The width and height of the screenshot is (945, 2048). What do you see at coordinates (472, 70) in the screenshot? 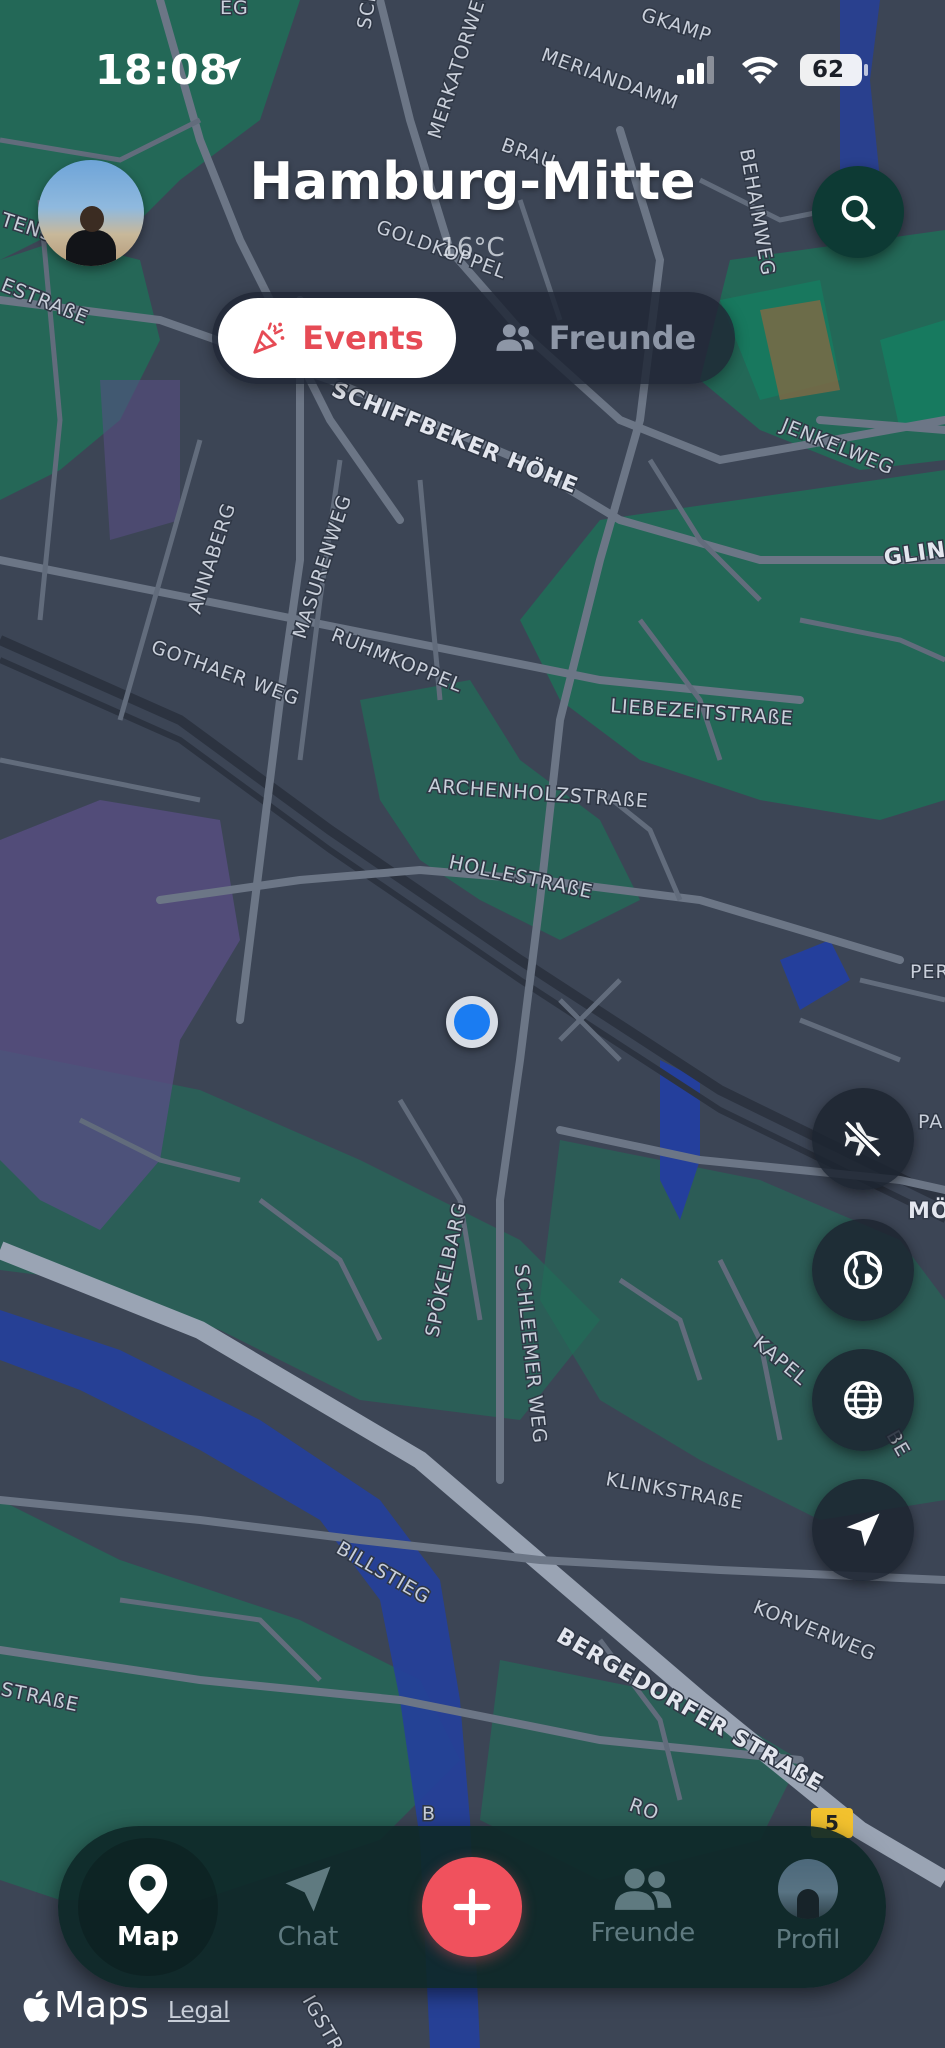
I see `status-bar: 18:08 62` at bounding box center [472, 70].